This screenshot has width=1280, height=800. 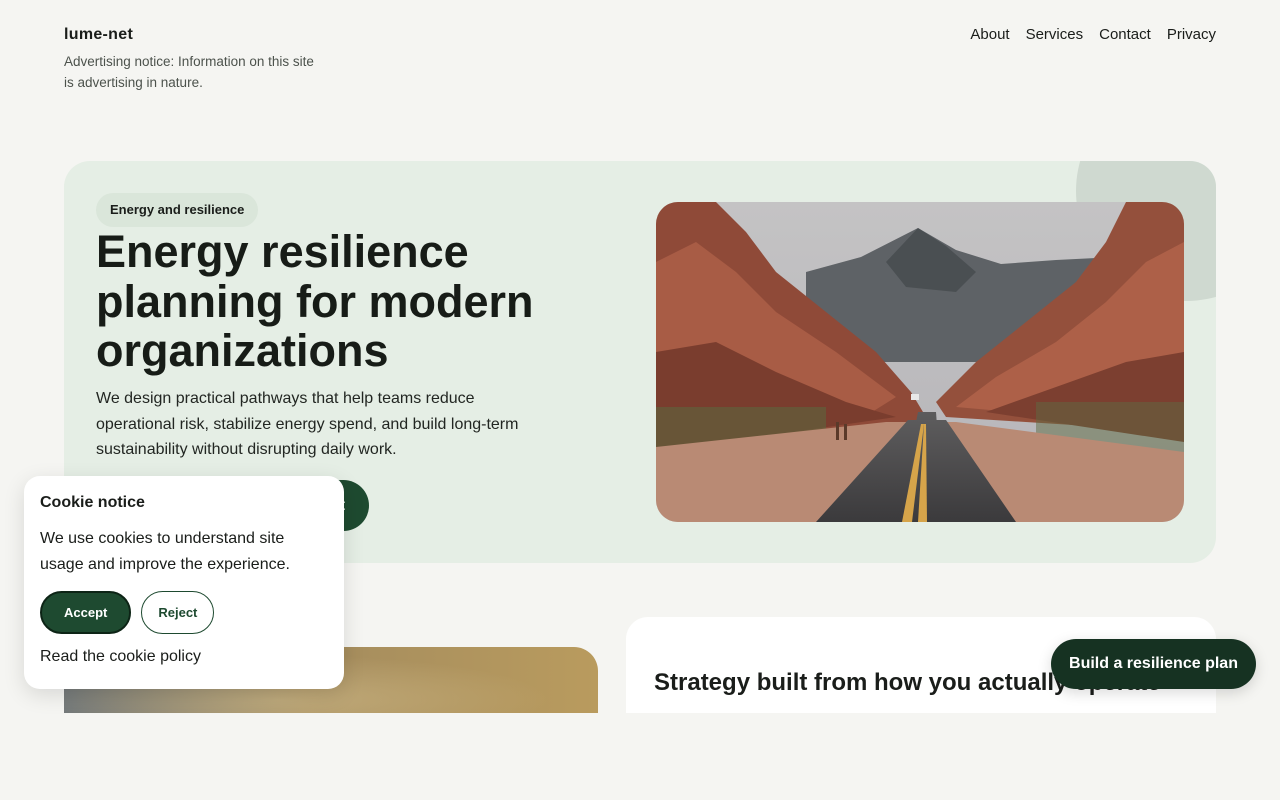 What do you see at coordinates (178, 612) in the screenshot?
I see `reject-button: Reject` at bounding box center [178, 612].